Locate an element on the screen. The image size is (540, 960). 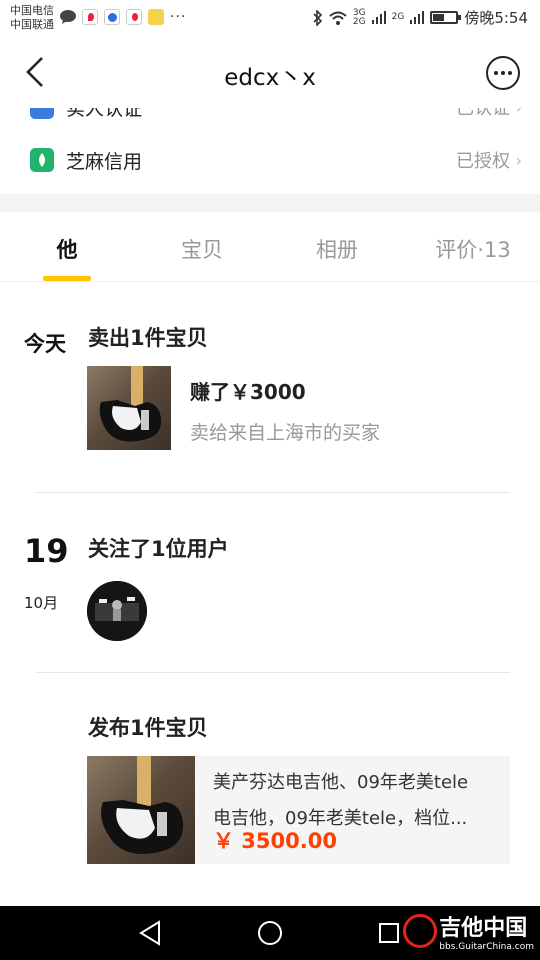
row-label: 芝麻信用 is located at coordinates (104, 161).